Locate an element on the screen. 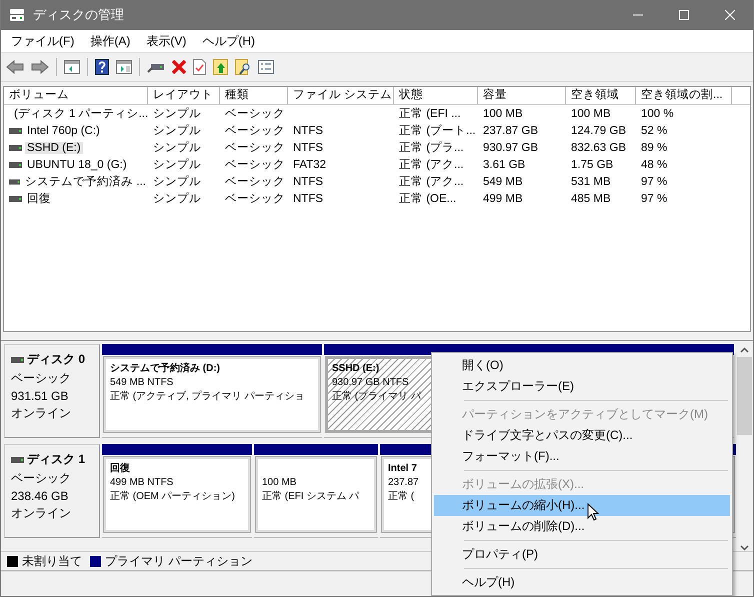 Image resolution: width=754 pixels, height=597 pixels. disk-info-panel: ディスク 0 ベーシック 931.51 GB オンライン is located at coordinates (52, 391).